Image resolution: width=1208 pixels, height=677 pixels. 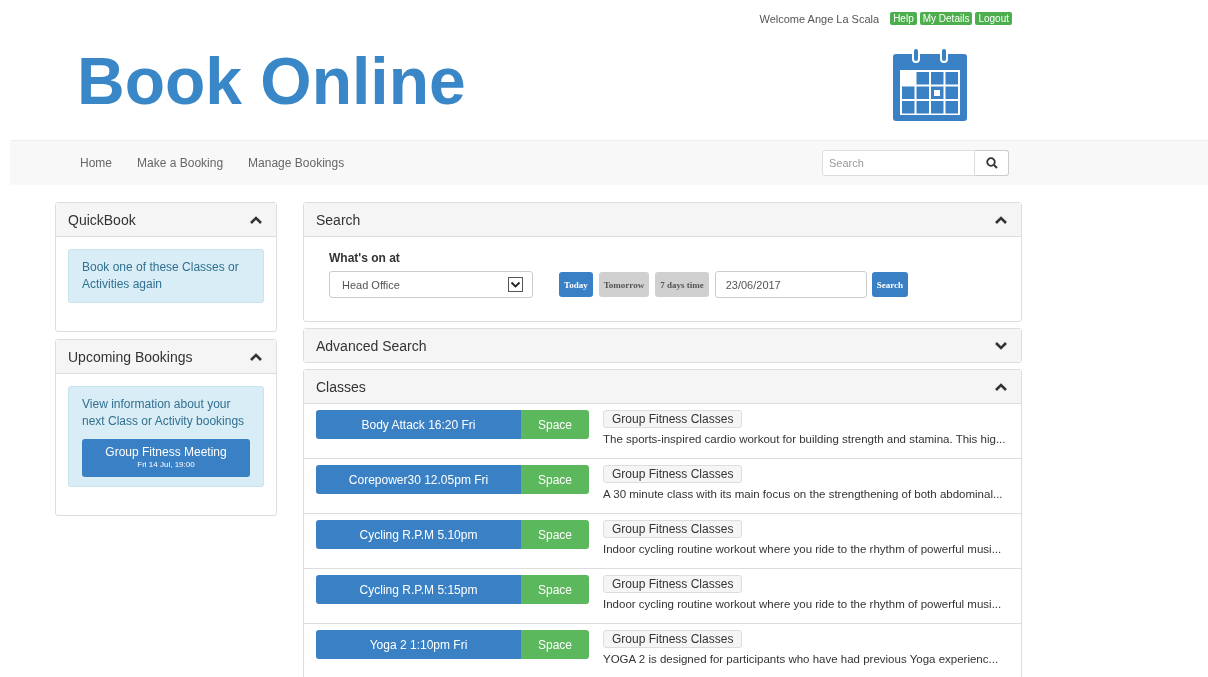 I want to click on class-button: Cycling R.P.M 5.10pm, so click(x=418, y=534).